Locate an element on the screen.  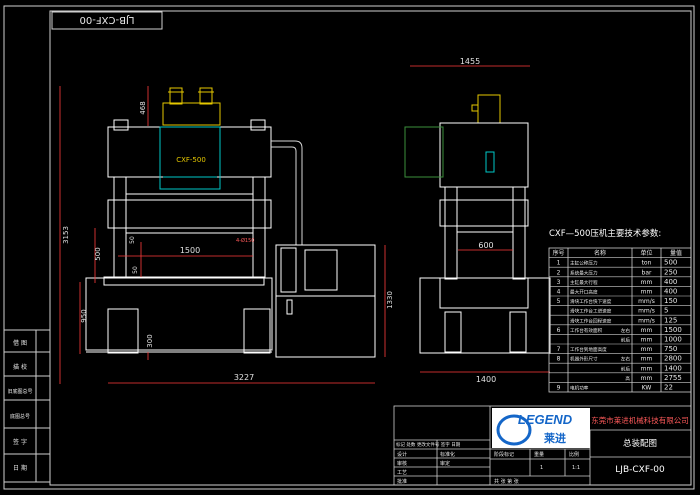
drawing-no: LJB-CXF-00 is located at coordinates (640, 470).